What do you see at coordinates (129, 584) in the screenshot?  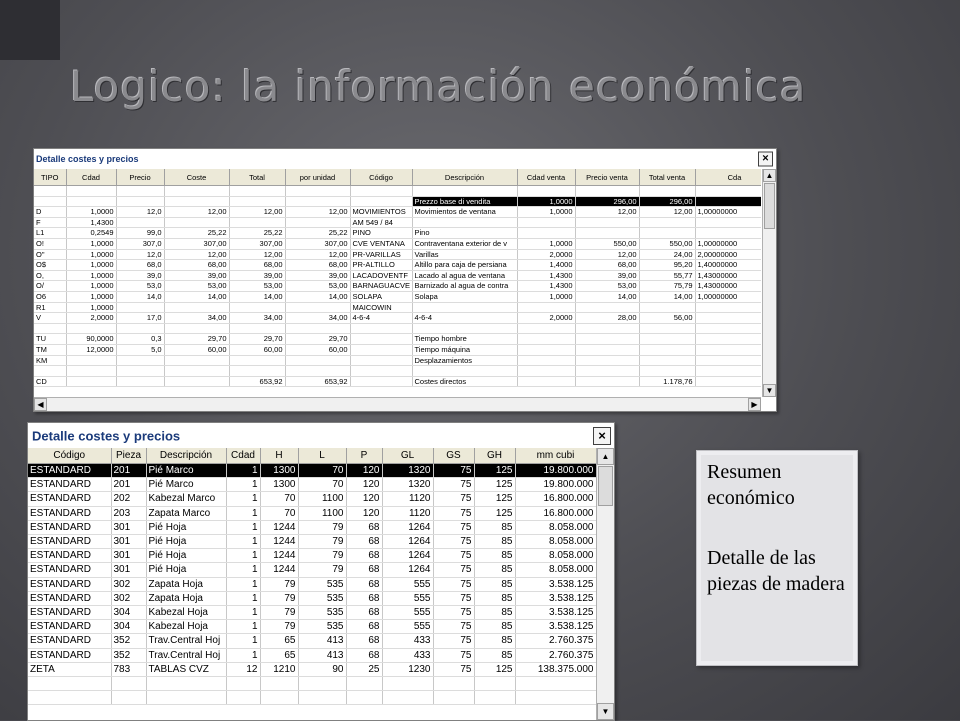 I see `table-cell: 302` at bounding box center [129, 584].